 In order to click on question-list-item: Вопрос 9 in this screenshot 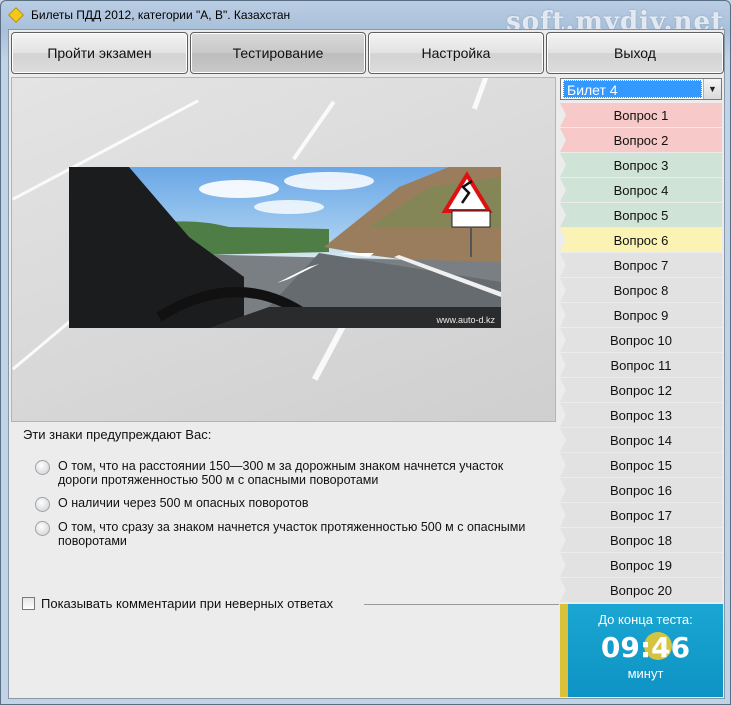, I will do `click(641, 315)`.